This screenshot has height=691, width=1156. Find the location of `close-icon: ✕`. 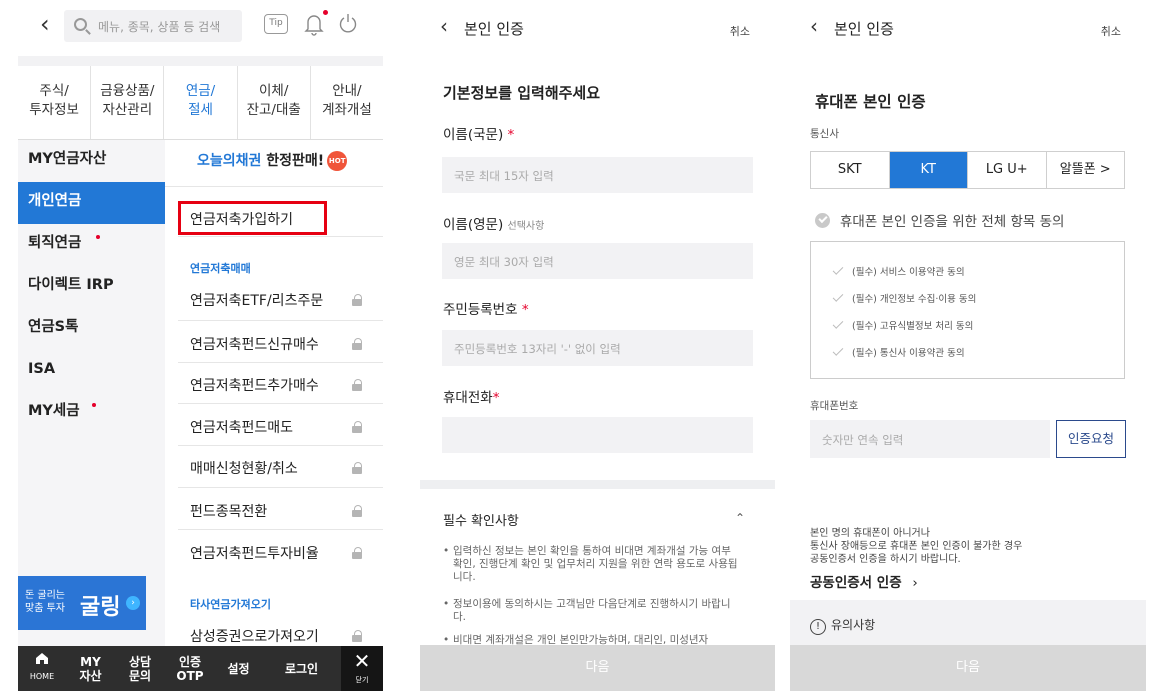

close-icon: ✕ is located at coordinates (362, 661).